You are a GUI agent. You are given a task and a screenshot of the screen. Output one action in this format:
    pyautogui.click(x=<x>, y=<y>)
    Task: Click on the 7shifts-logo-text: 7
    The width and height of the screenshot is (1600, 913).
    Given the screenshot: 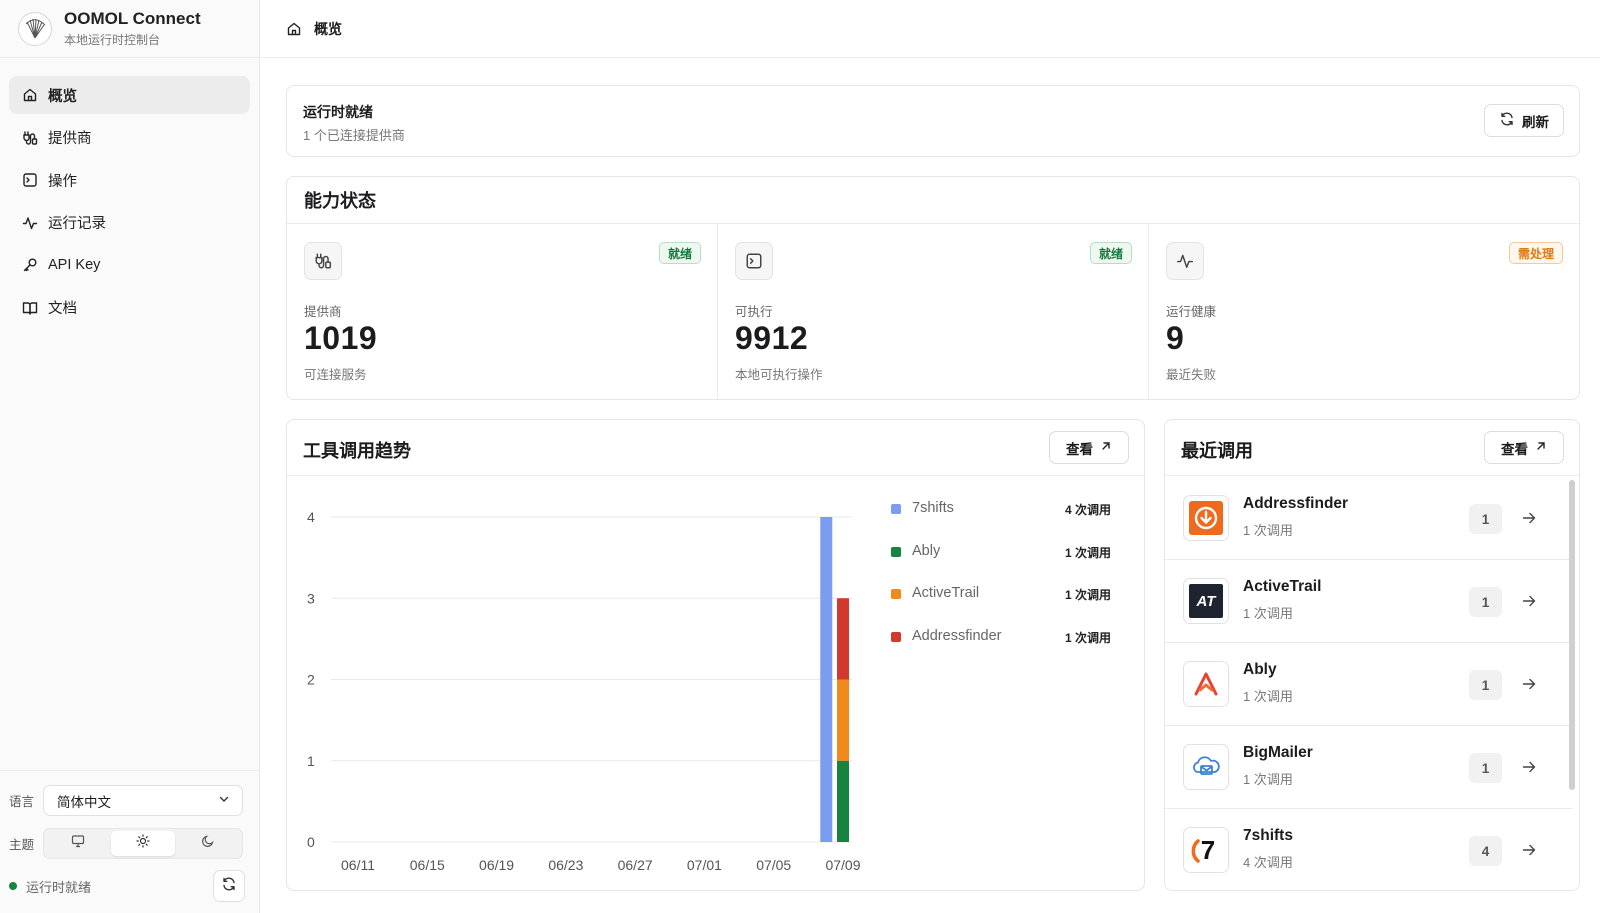 What is the action you would take?
    pyautogui.click(x=1208, y=849)
    